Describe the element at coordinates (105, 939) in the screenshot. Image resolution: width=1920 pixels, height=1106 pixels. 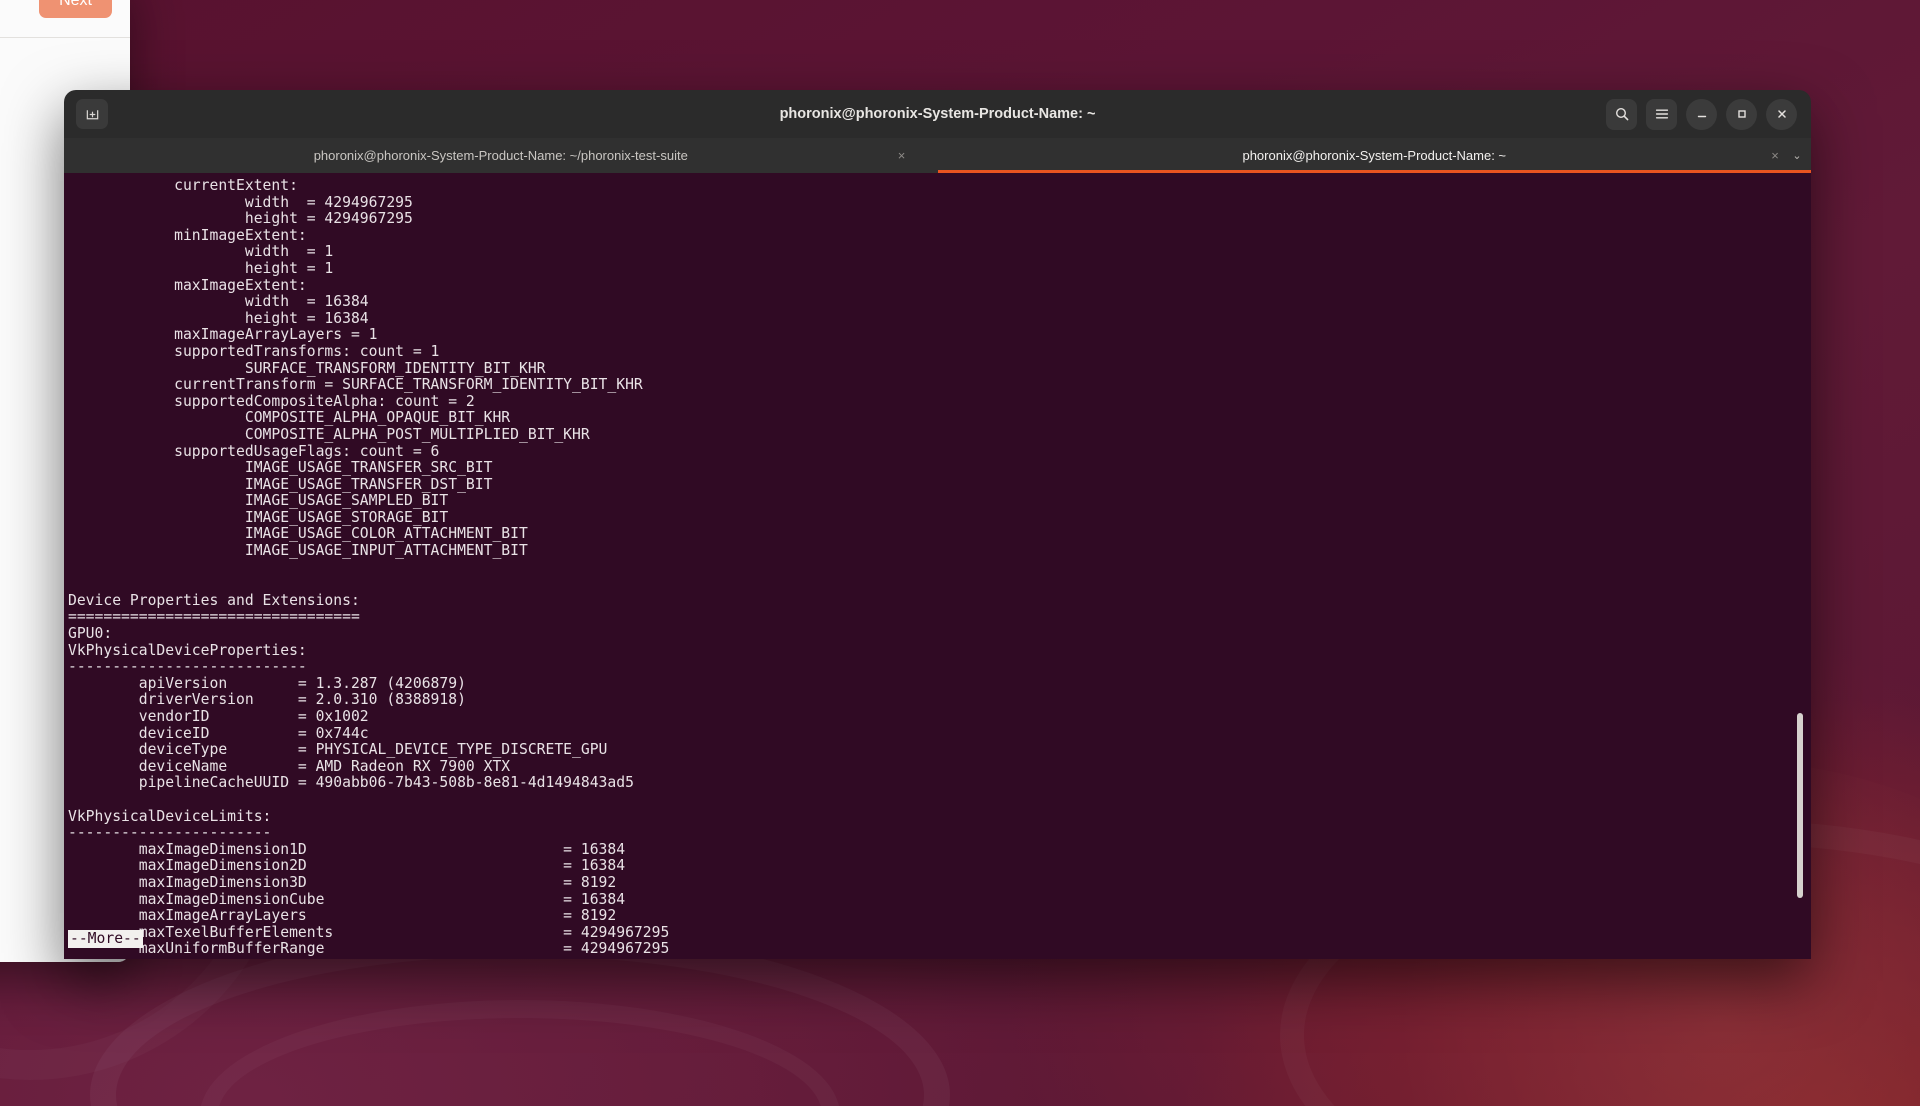
I see `more-prompt: --More--` at that location.